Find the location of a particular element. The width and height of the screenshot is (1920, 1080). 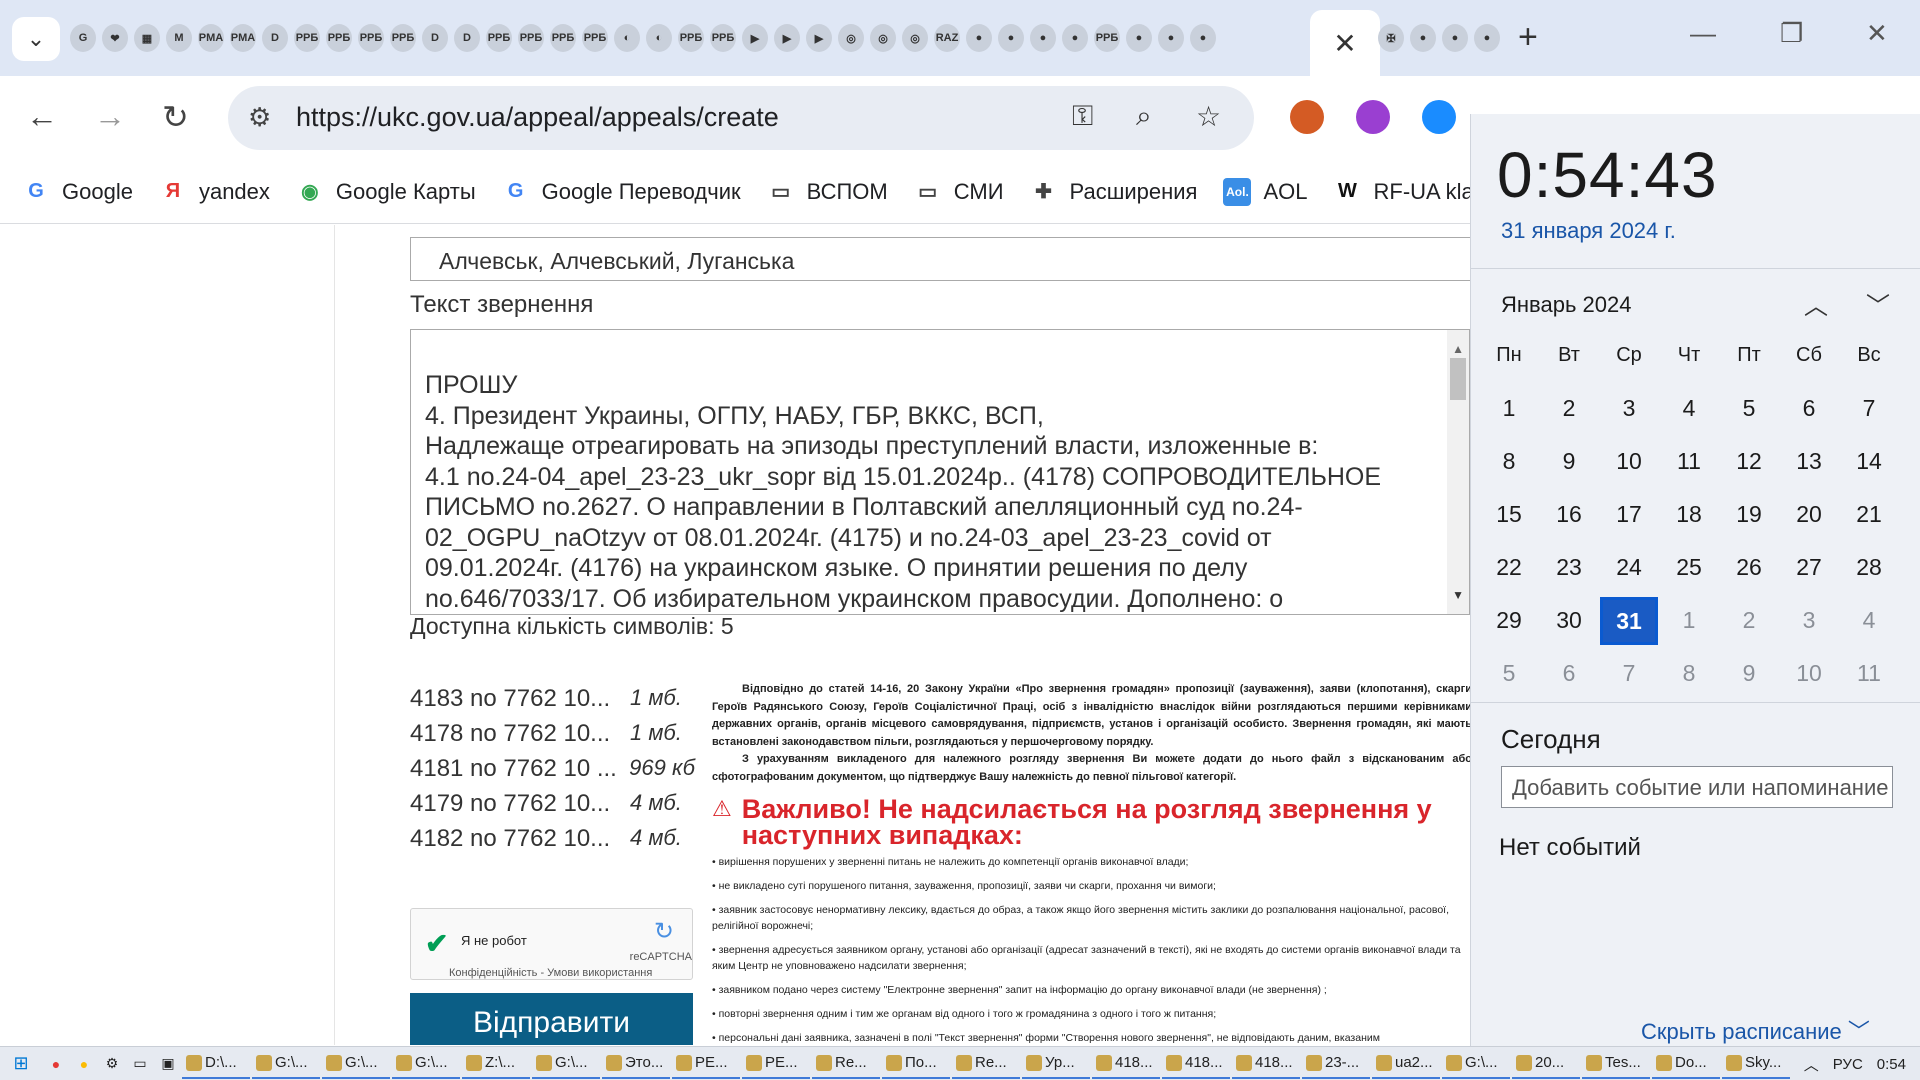

calendar-day: 8 is located at coordinates (1689, 673).